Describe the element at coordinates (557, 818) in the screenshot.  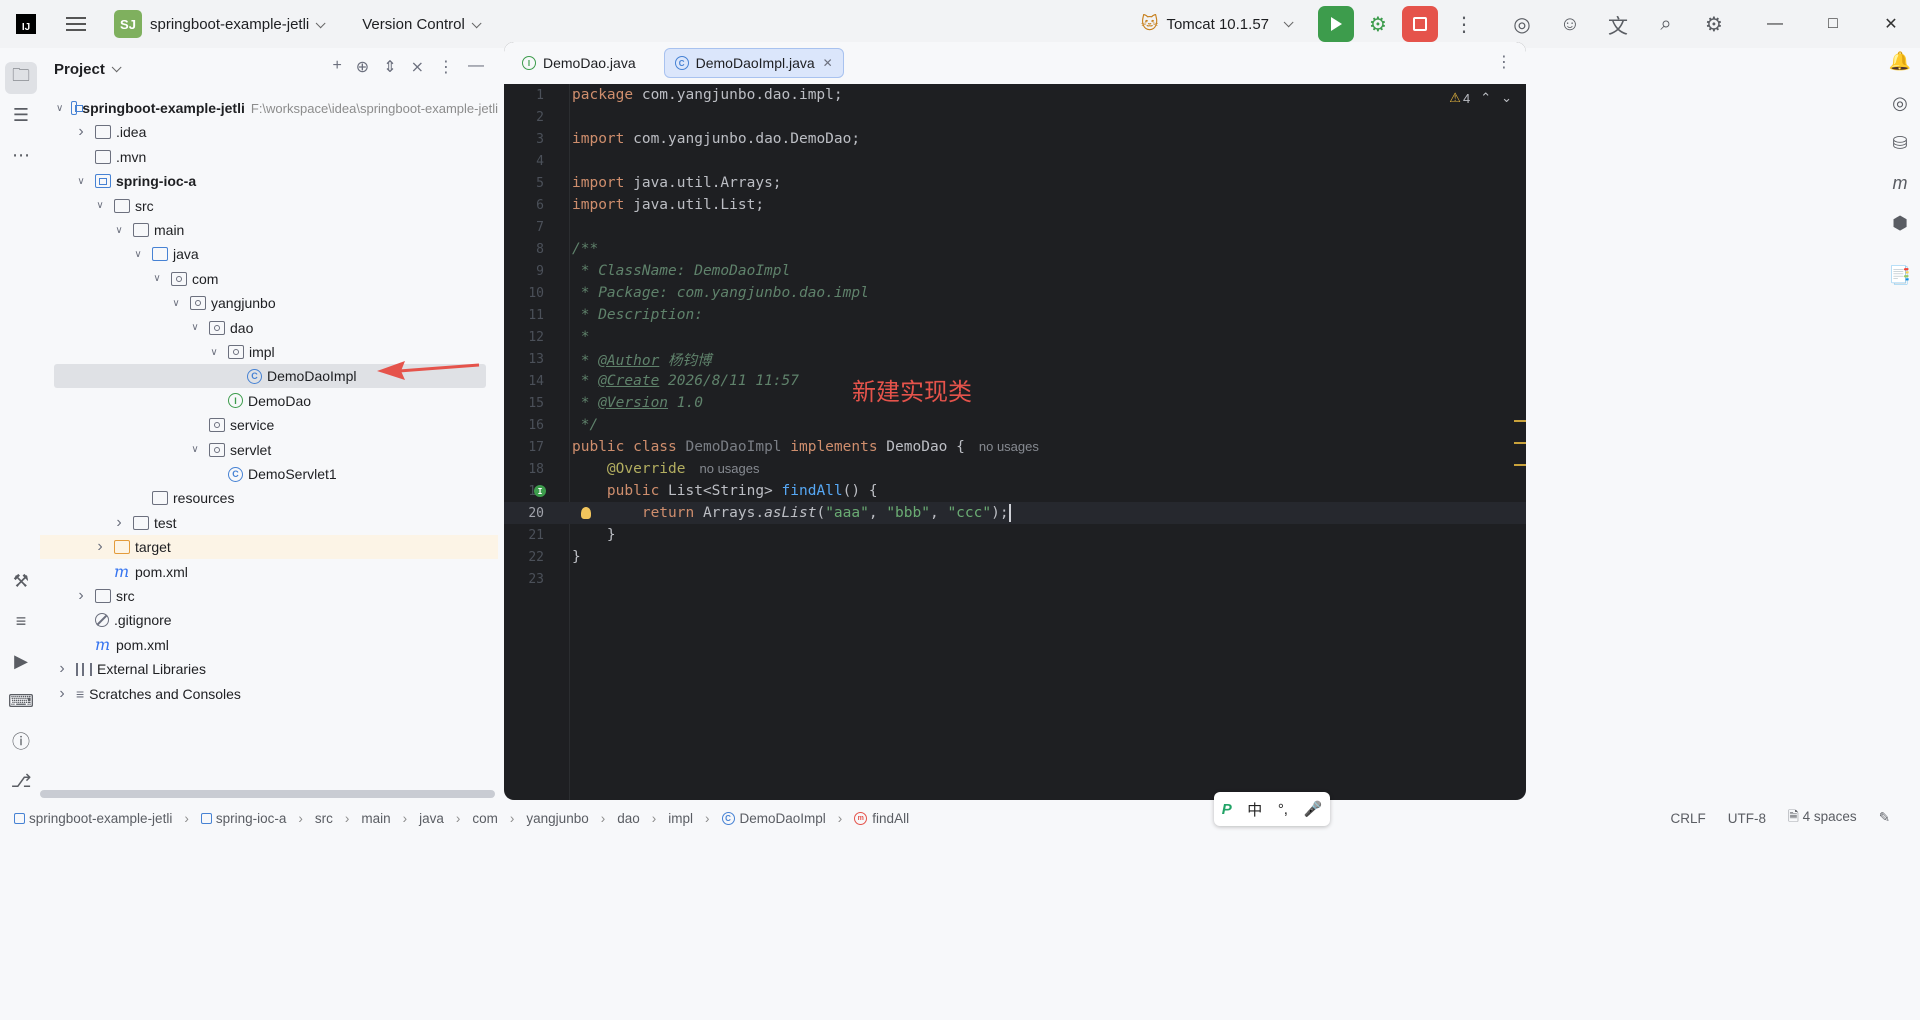
I see `breadcrumb-item: yangjunbo` at that location.